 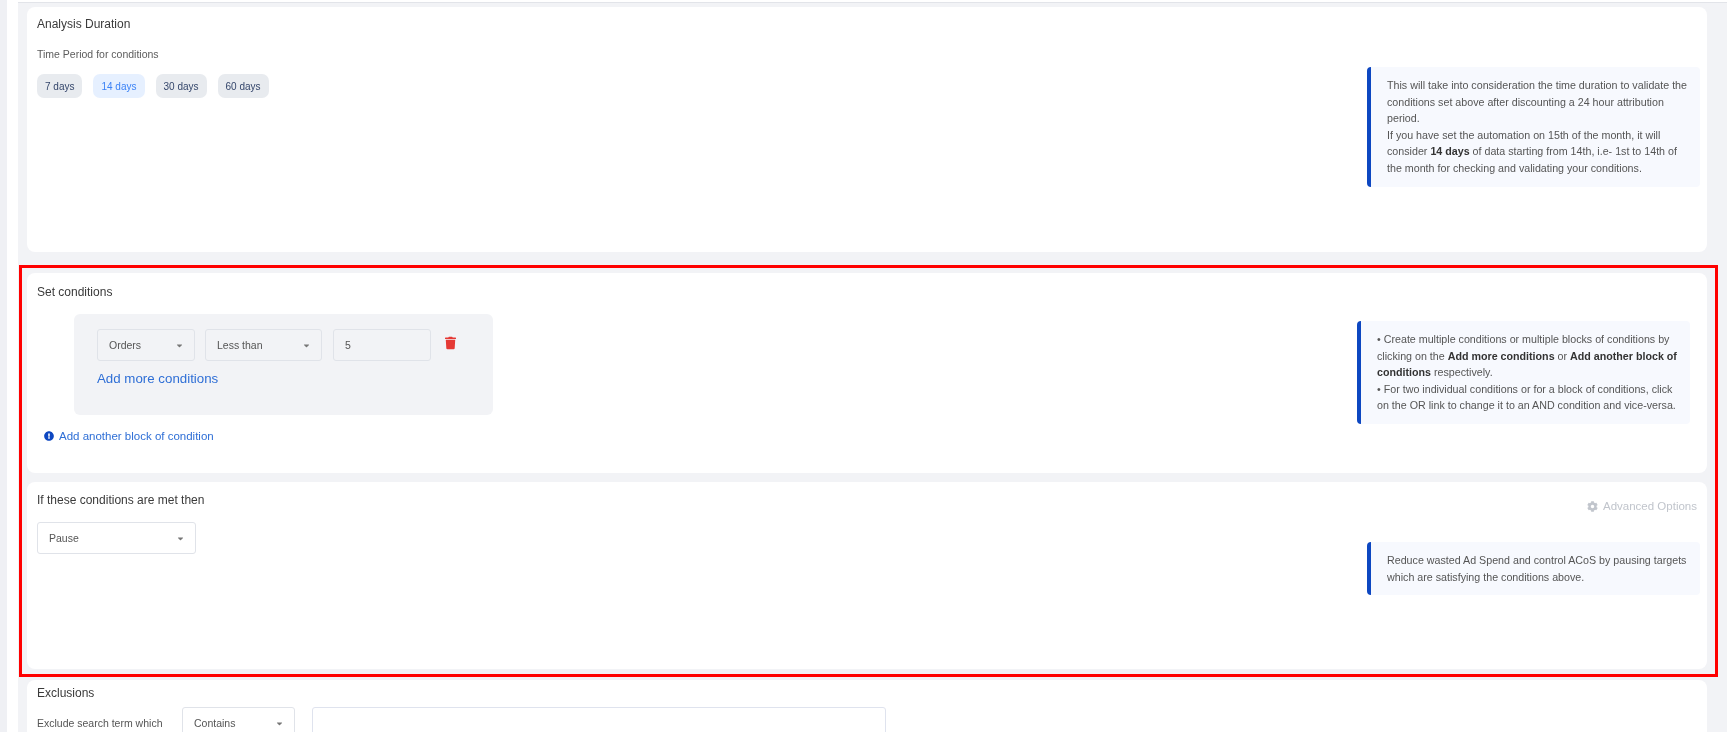 What do you see at coordinates (1532, 151) in the screenshot?
I see `info-text: If you have set the automation on 15th of the month, it will consider 14 days of data starting from 14th, i.e- 1st to 14th of the month for checking and validating your conditions.` at bounding box center [1532, 151].